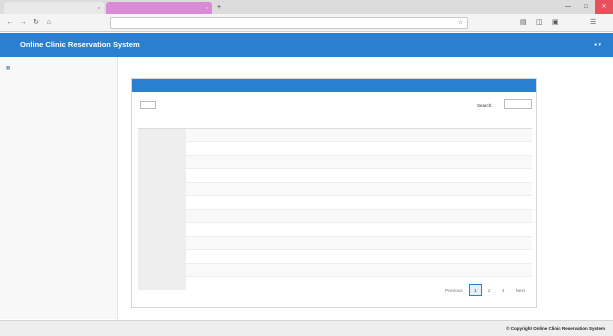  I want to click on browser-toolbar: ← → ↻ ⌂ ☆ ▤ ◫ ▣ ☰, so click(306, 23).